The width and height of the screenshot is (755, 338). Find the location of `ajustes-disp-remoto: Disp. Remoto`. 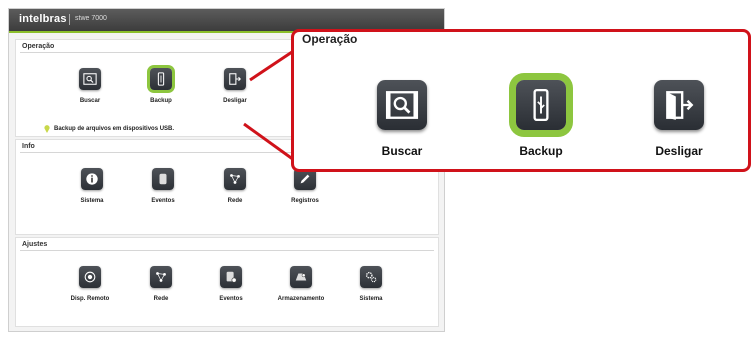

ajustes-disp-remoto: Disp. Remoto is located at coordinates (90, 284).